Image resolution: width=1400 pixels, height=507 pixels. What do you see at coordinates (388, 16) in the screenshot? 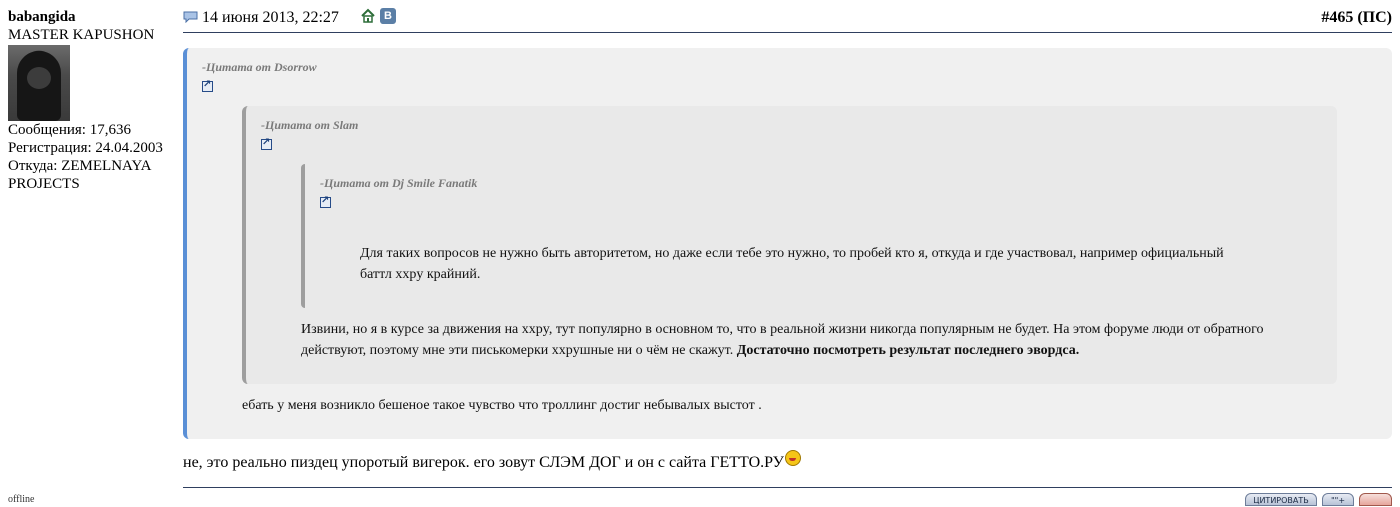
I see `vk-icon: В` at bounding box center [388, 16].